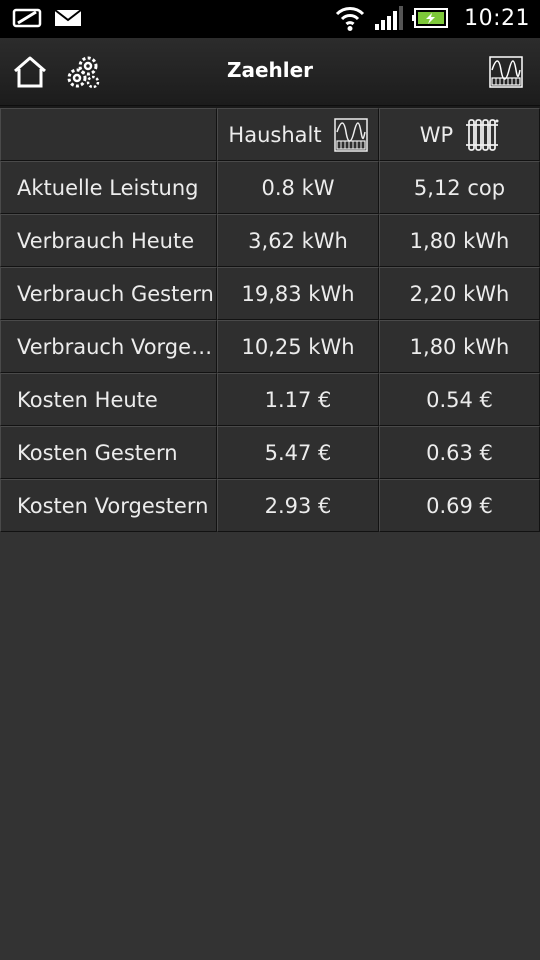  What do you see at coordinates (459, 505) in the screenshot?
I see `wp-value: 0.69 €` at bounding box center [459, 505].